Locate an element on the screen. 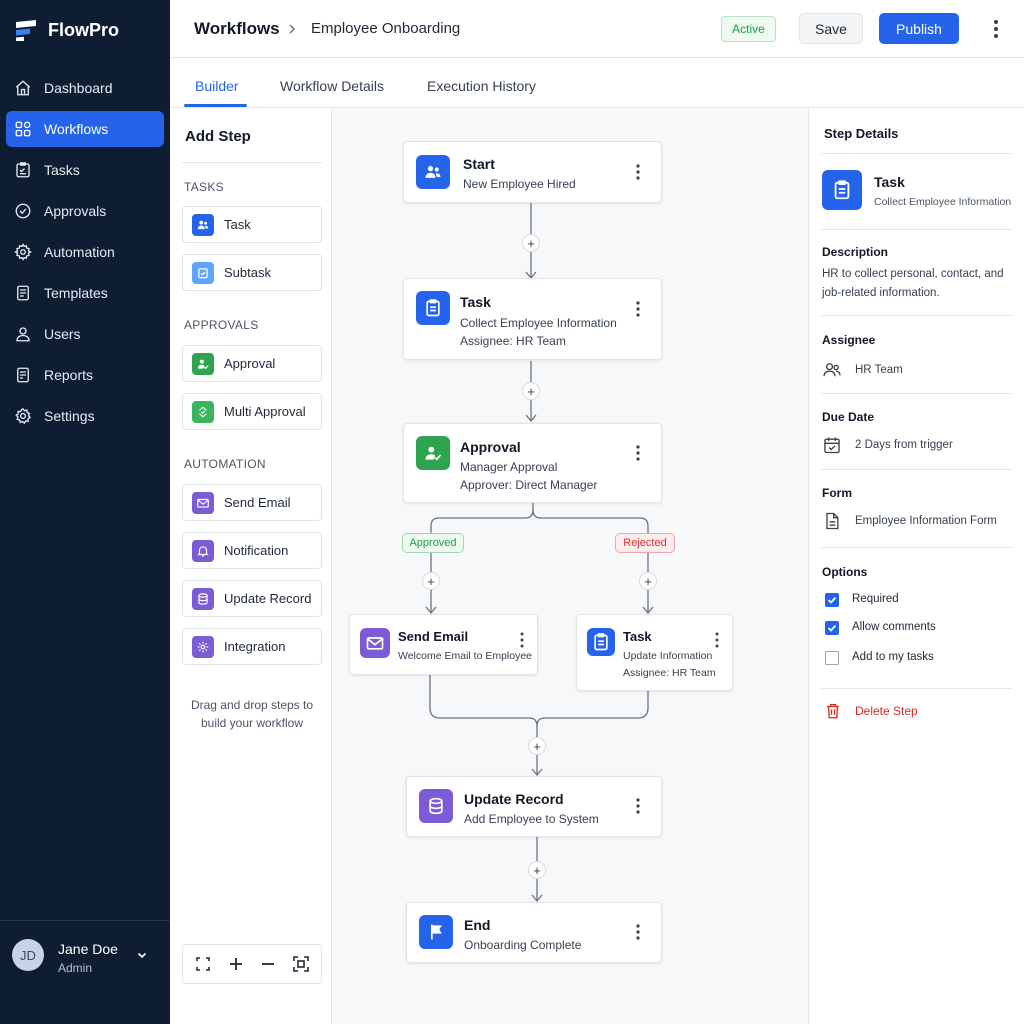 This screenshot has height=1024, width=1024. node-update-record: Update Record Add Employee to System is located at coordinates (534, 806).